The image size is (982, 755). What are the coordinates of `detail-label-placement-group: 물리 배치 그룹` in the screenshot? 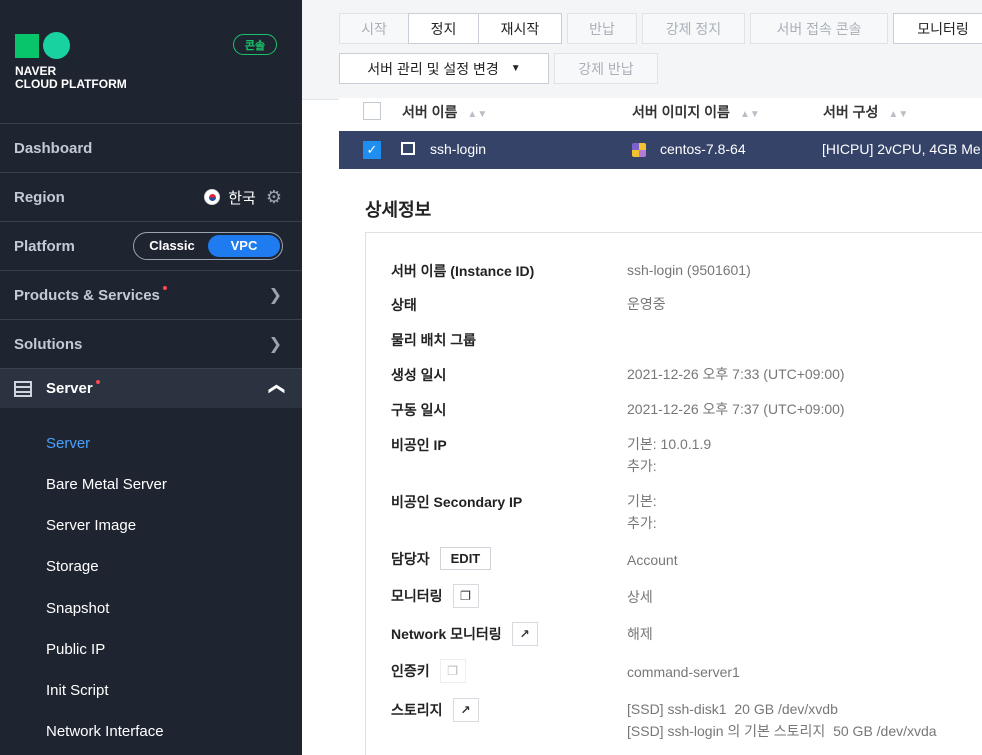 It's located at (434, 340).